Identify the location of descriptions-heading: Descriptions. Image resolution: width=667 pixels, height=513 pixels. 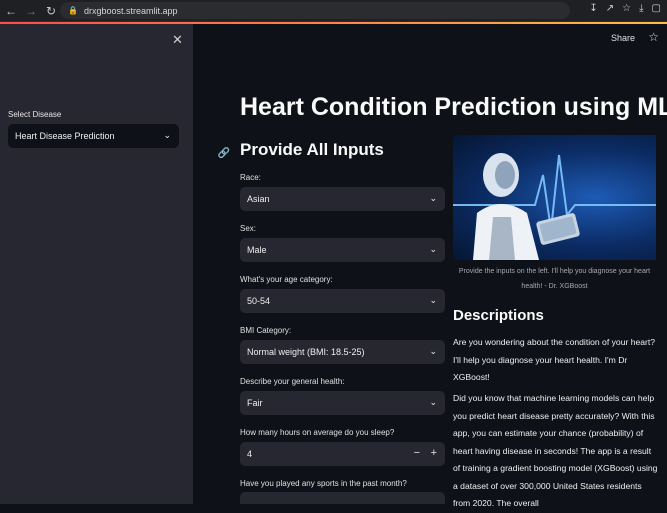
(498, 315).